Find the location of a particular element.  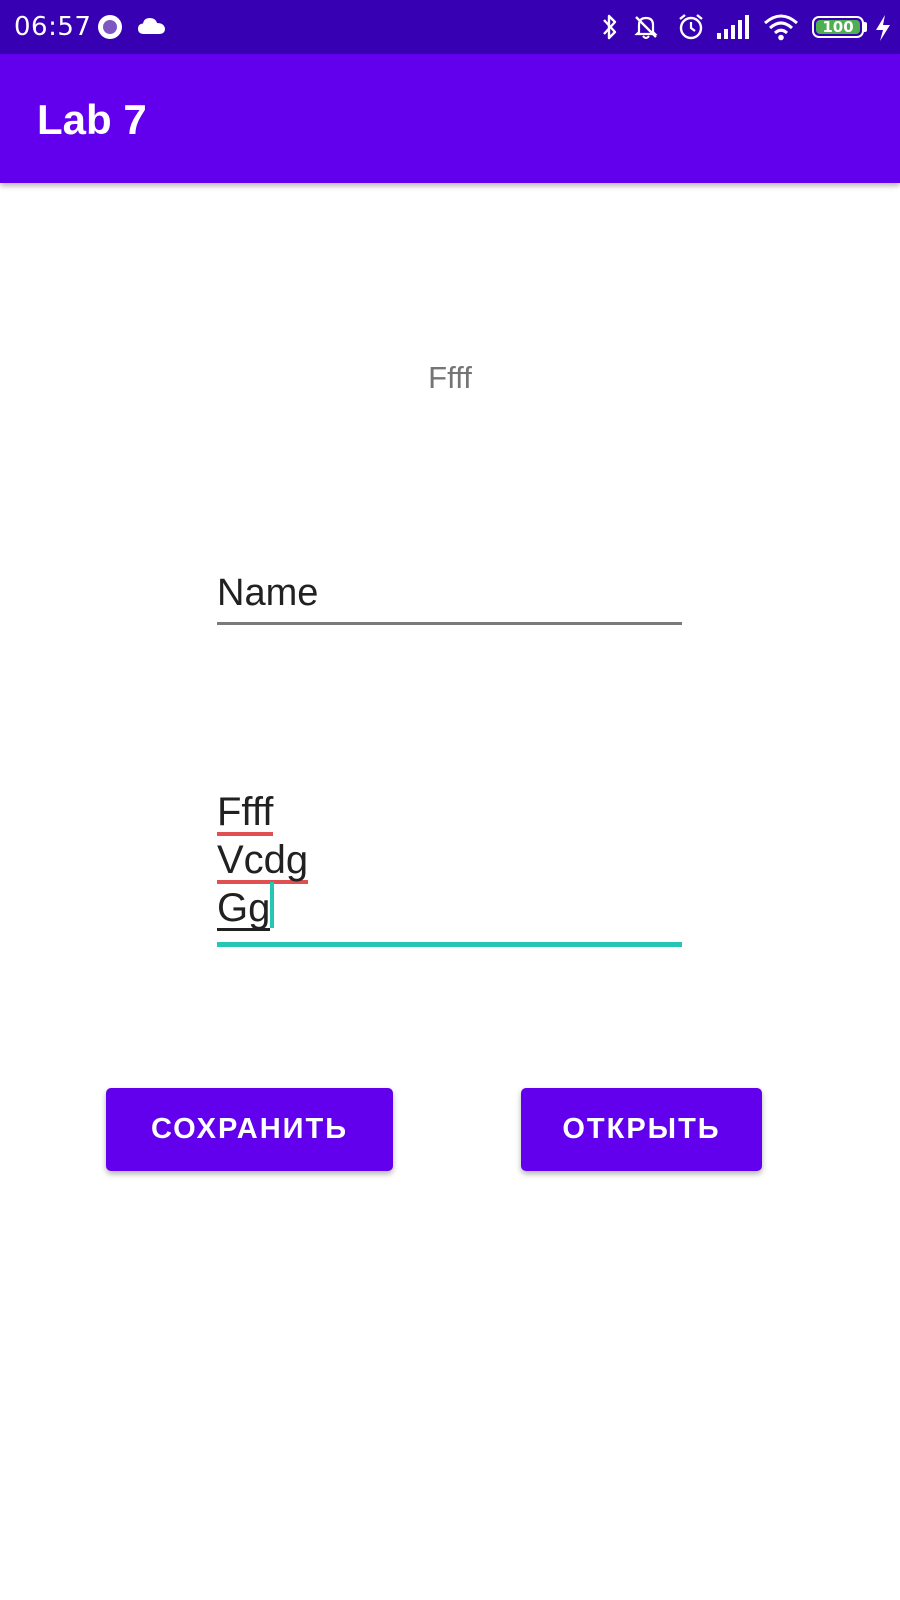

text-line: Vcdg is located at coordinates (263, 860).